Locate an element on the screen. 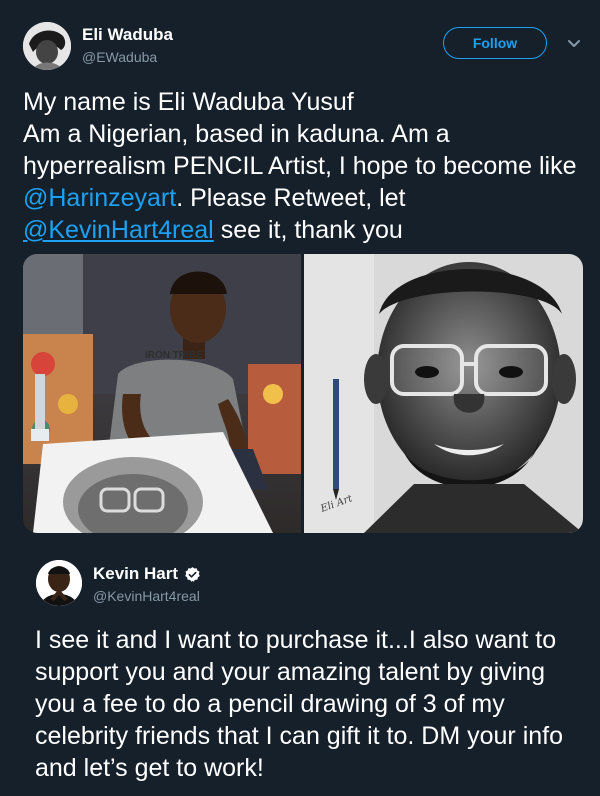 The width and height of the screenshot is (600, 796). chevron-down-icon is located at coordinates (574, 44).